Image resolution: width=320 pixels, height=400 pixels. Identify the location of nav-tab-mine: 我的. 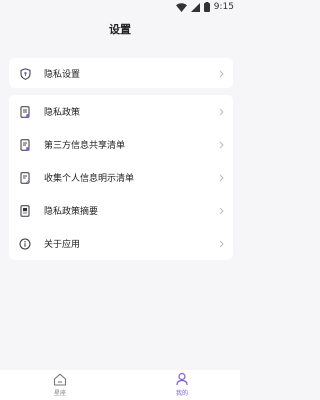
(182, 385).